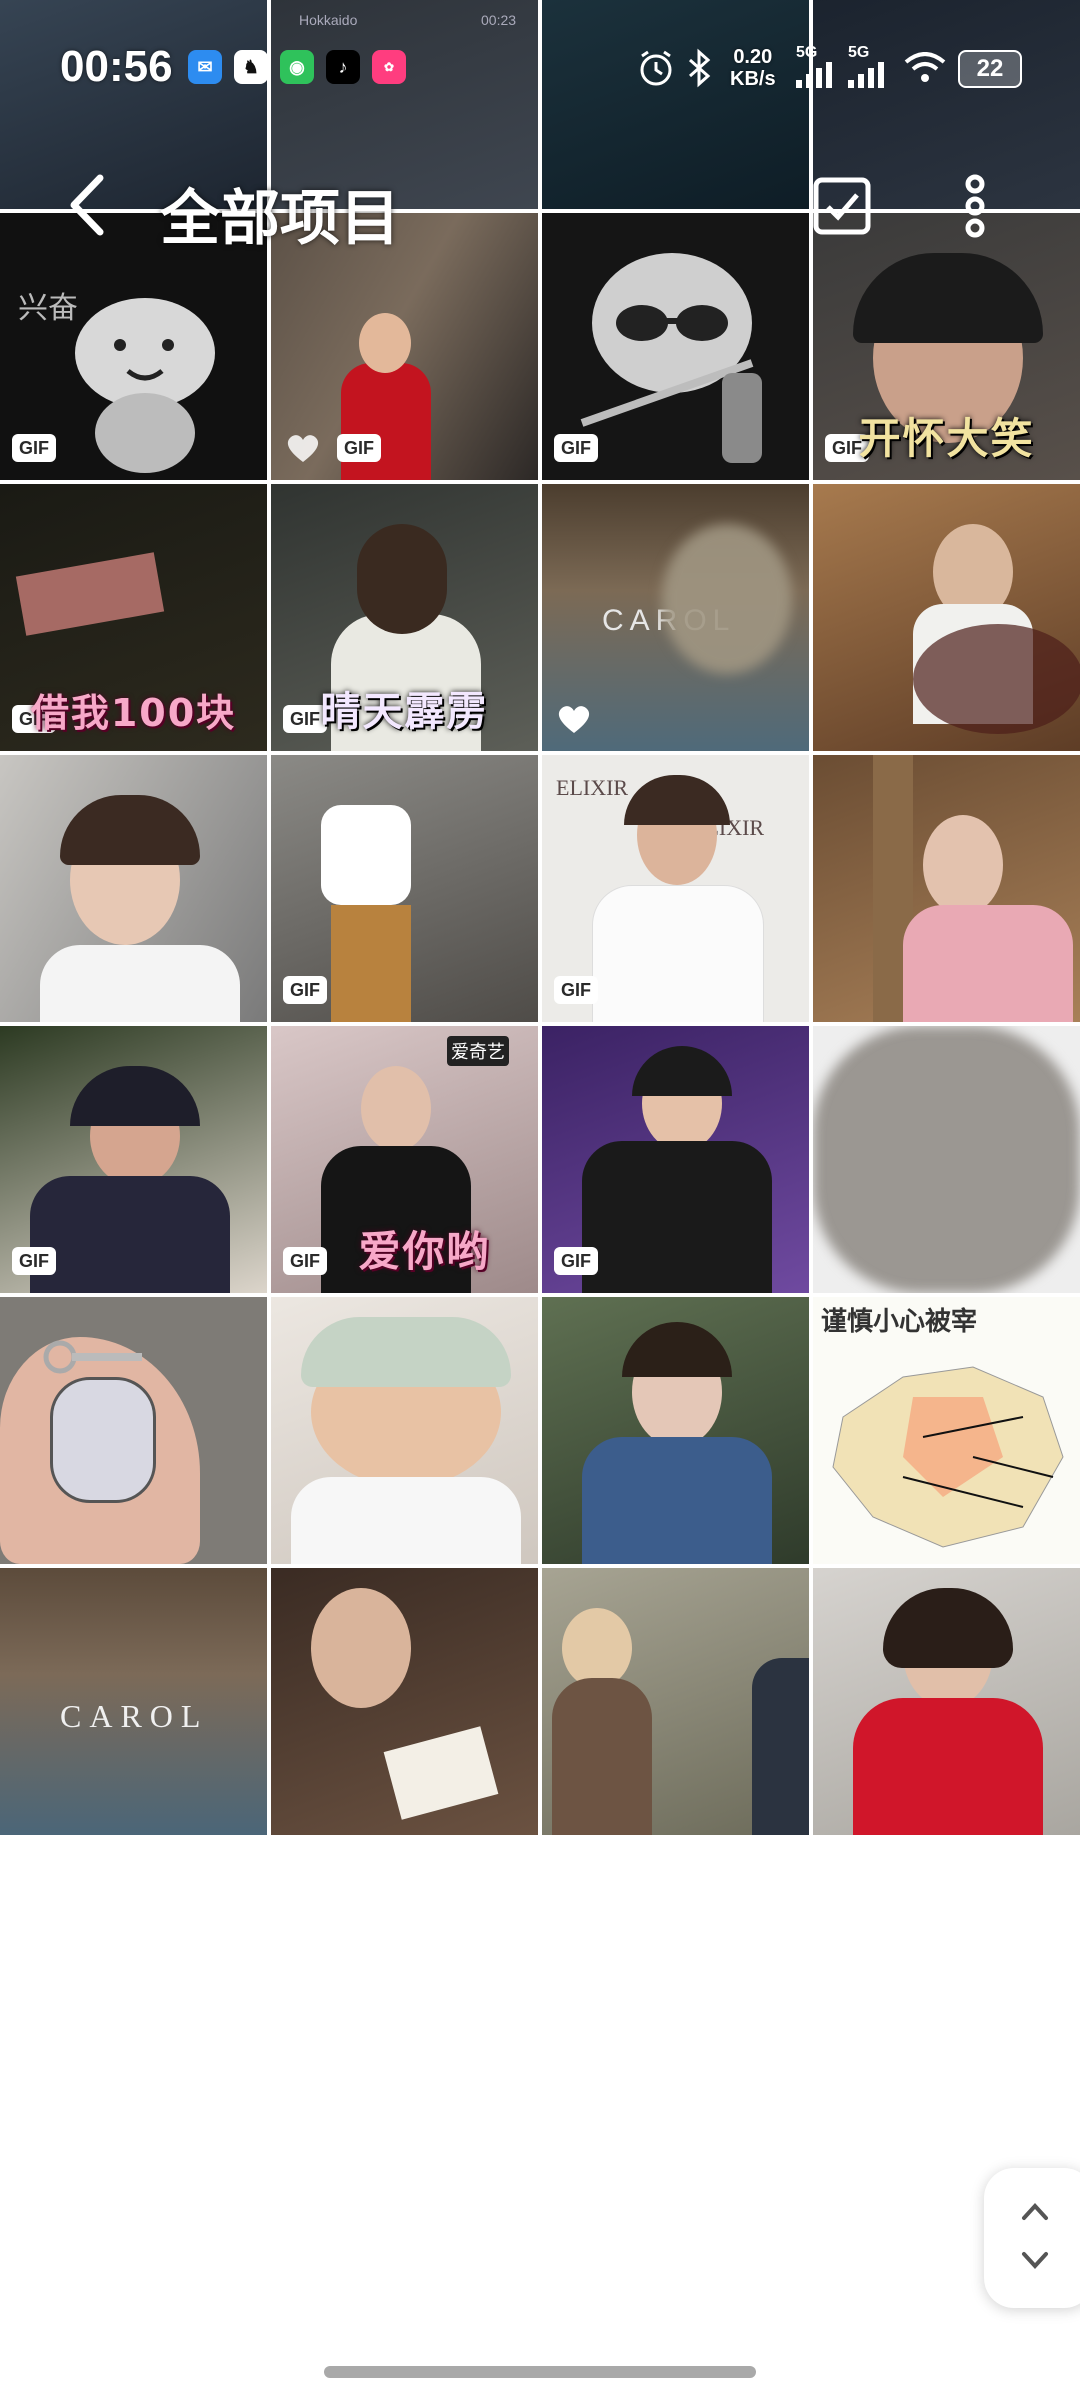 The height and width of the screenshot is (2400, 1080). I want to click on chevron-down-icon, so click(1035, 2261).